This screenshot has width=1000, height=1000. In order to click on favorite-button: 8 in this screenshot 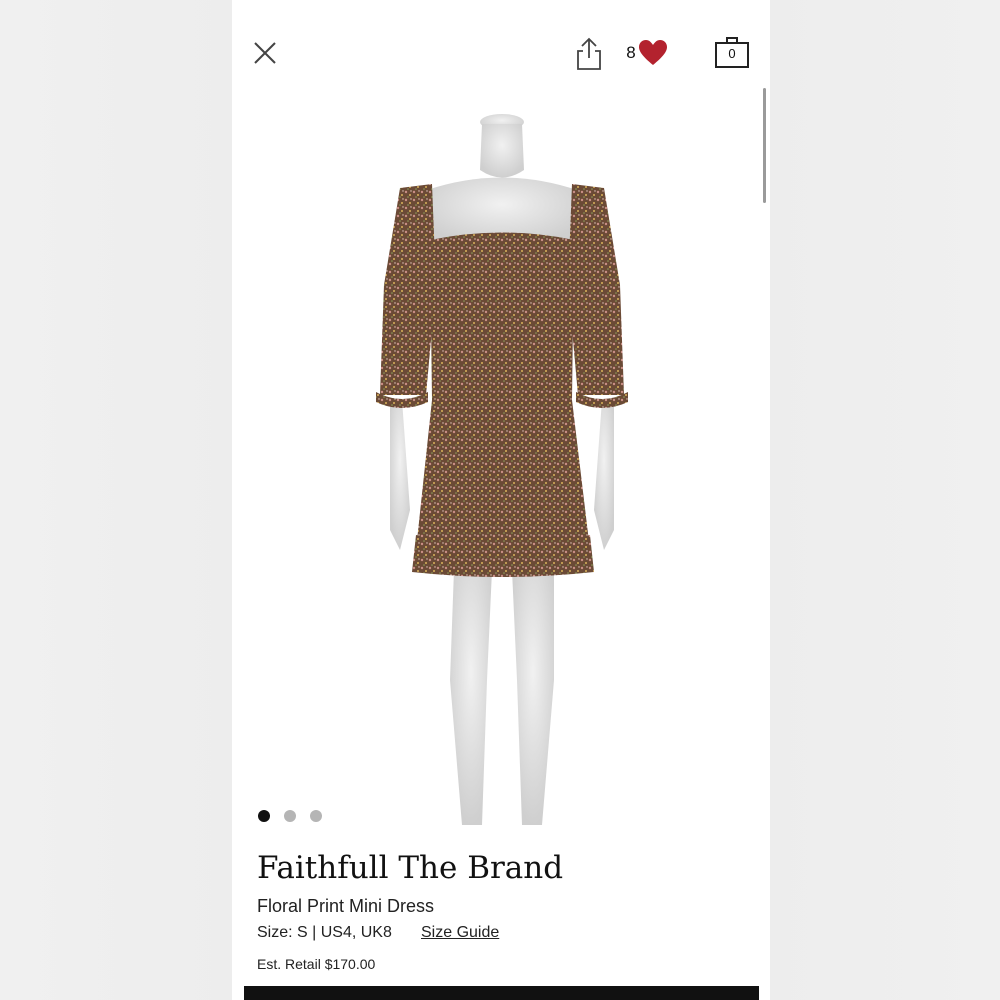, I will do `click(647, 53)`.